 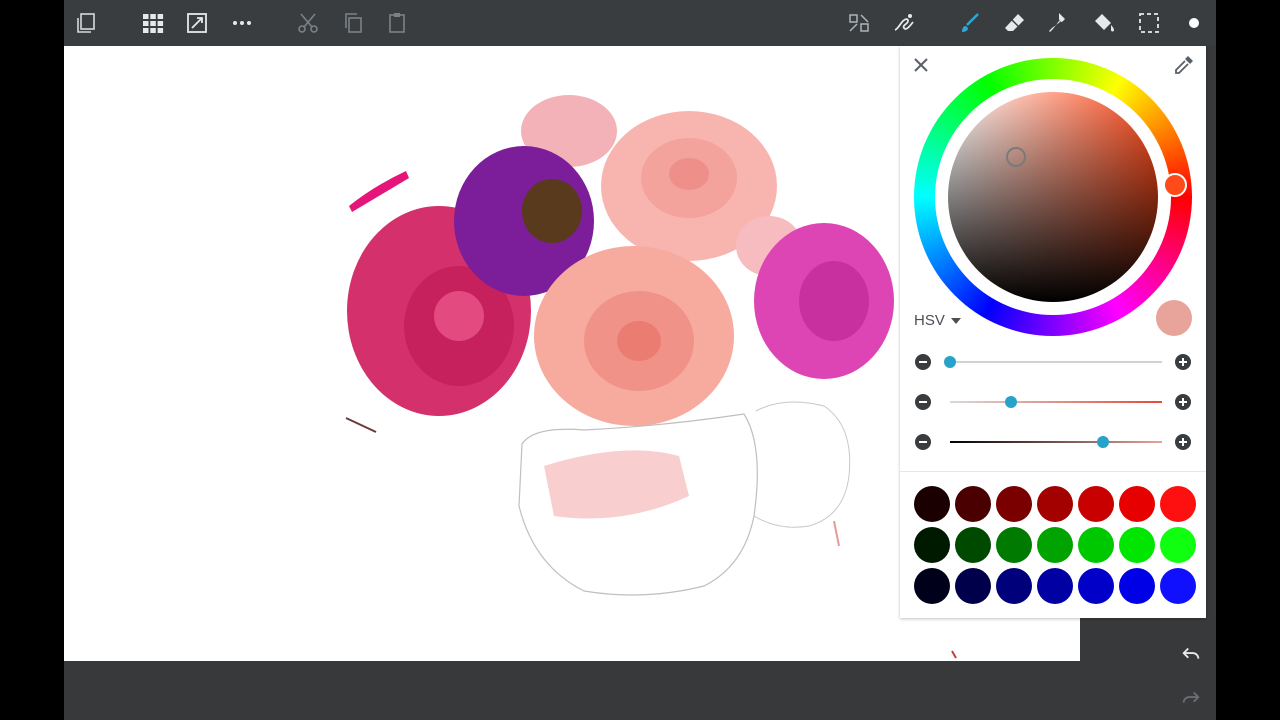 What do you see at coordinates (929, 320) in the screenshot?
I see `color-mode-label: HSV` at bounding box center [929, 320].